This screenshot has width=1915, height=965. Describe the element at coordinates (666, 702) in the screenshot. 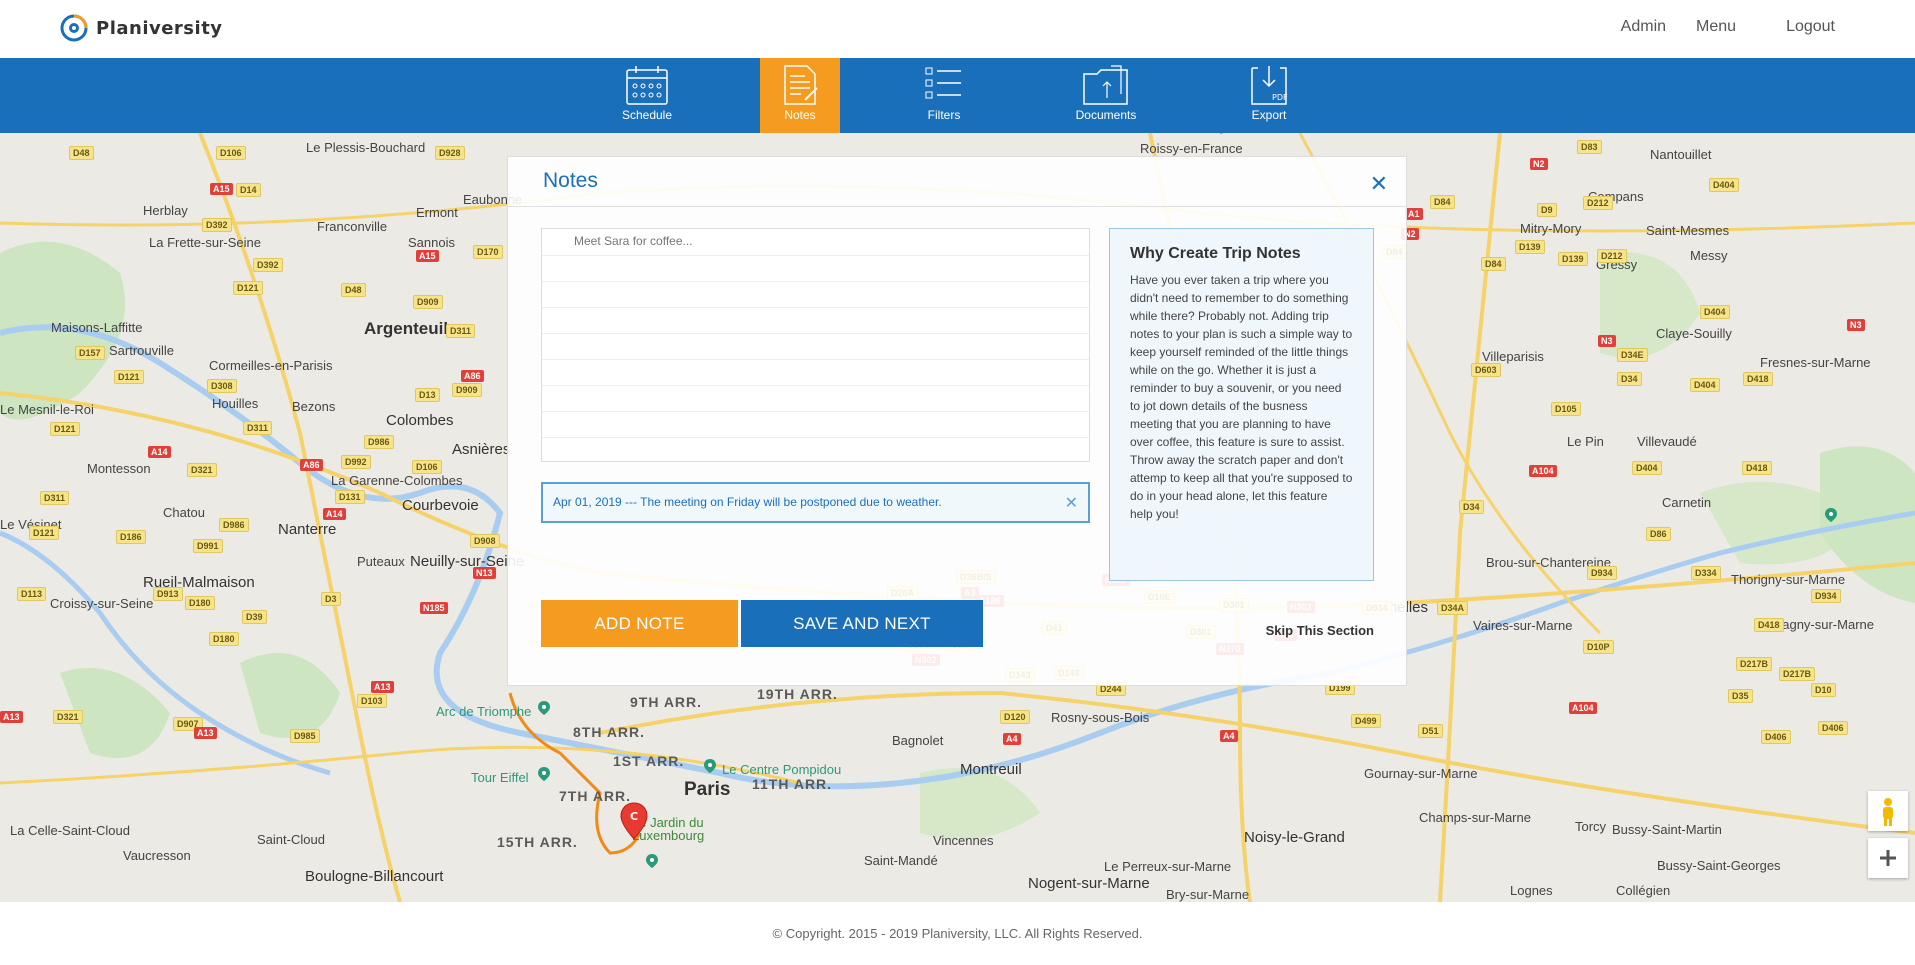

I see `map-arrondissement: 9TH ARR.` at that location.